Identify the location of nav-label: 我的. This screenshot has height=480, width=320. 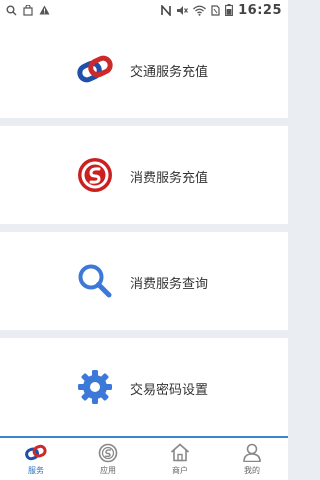
(252, 470).